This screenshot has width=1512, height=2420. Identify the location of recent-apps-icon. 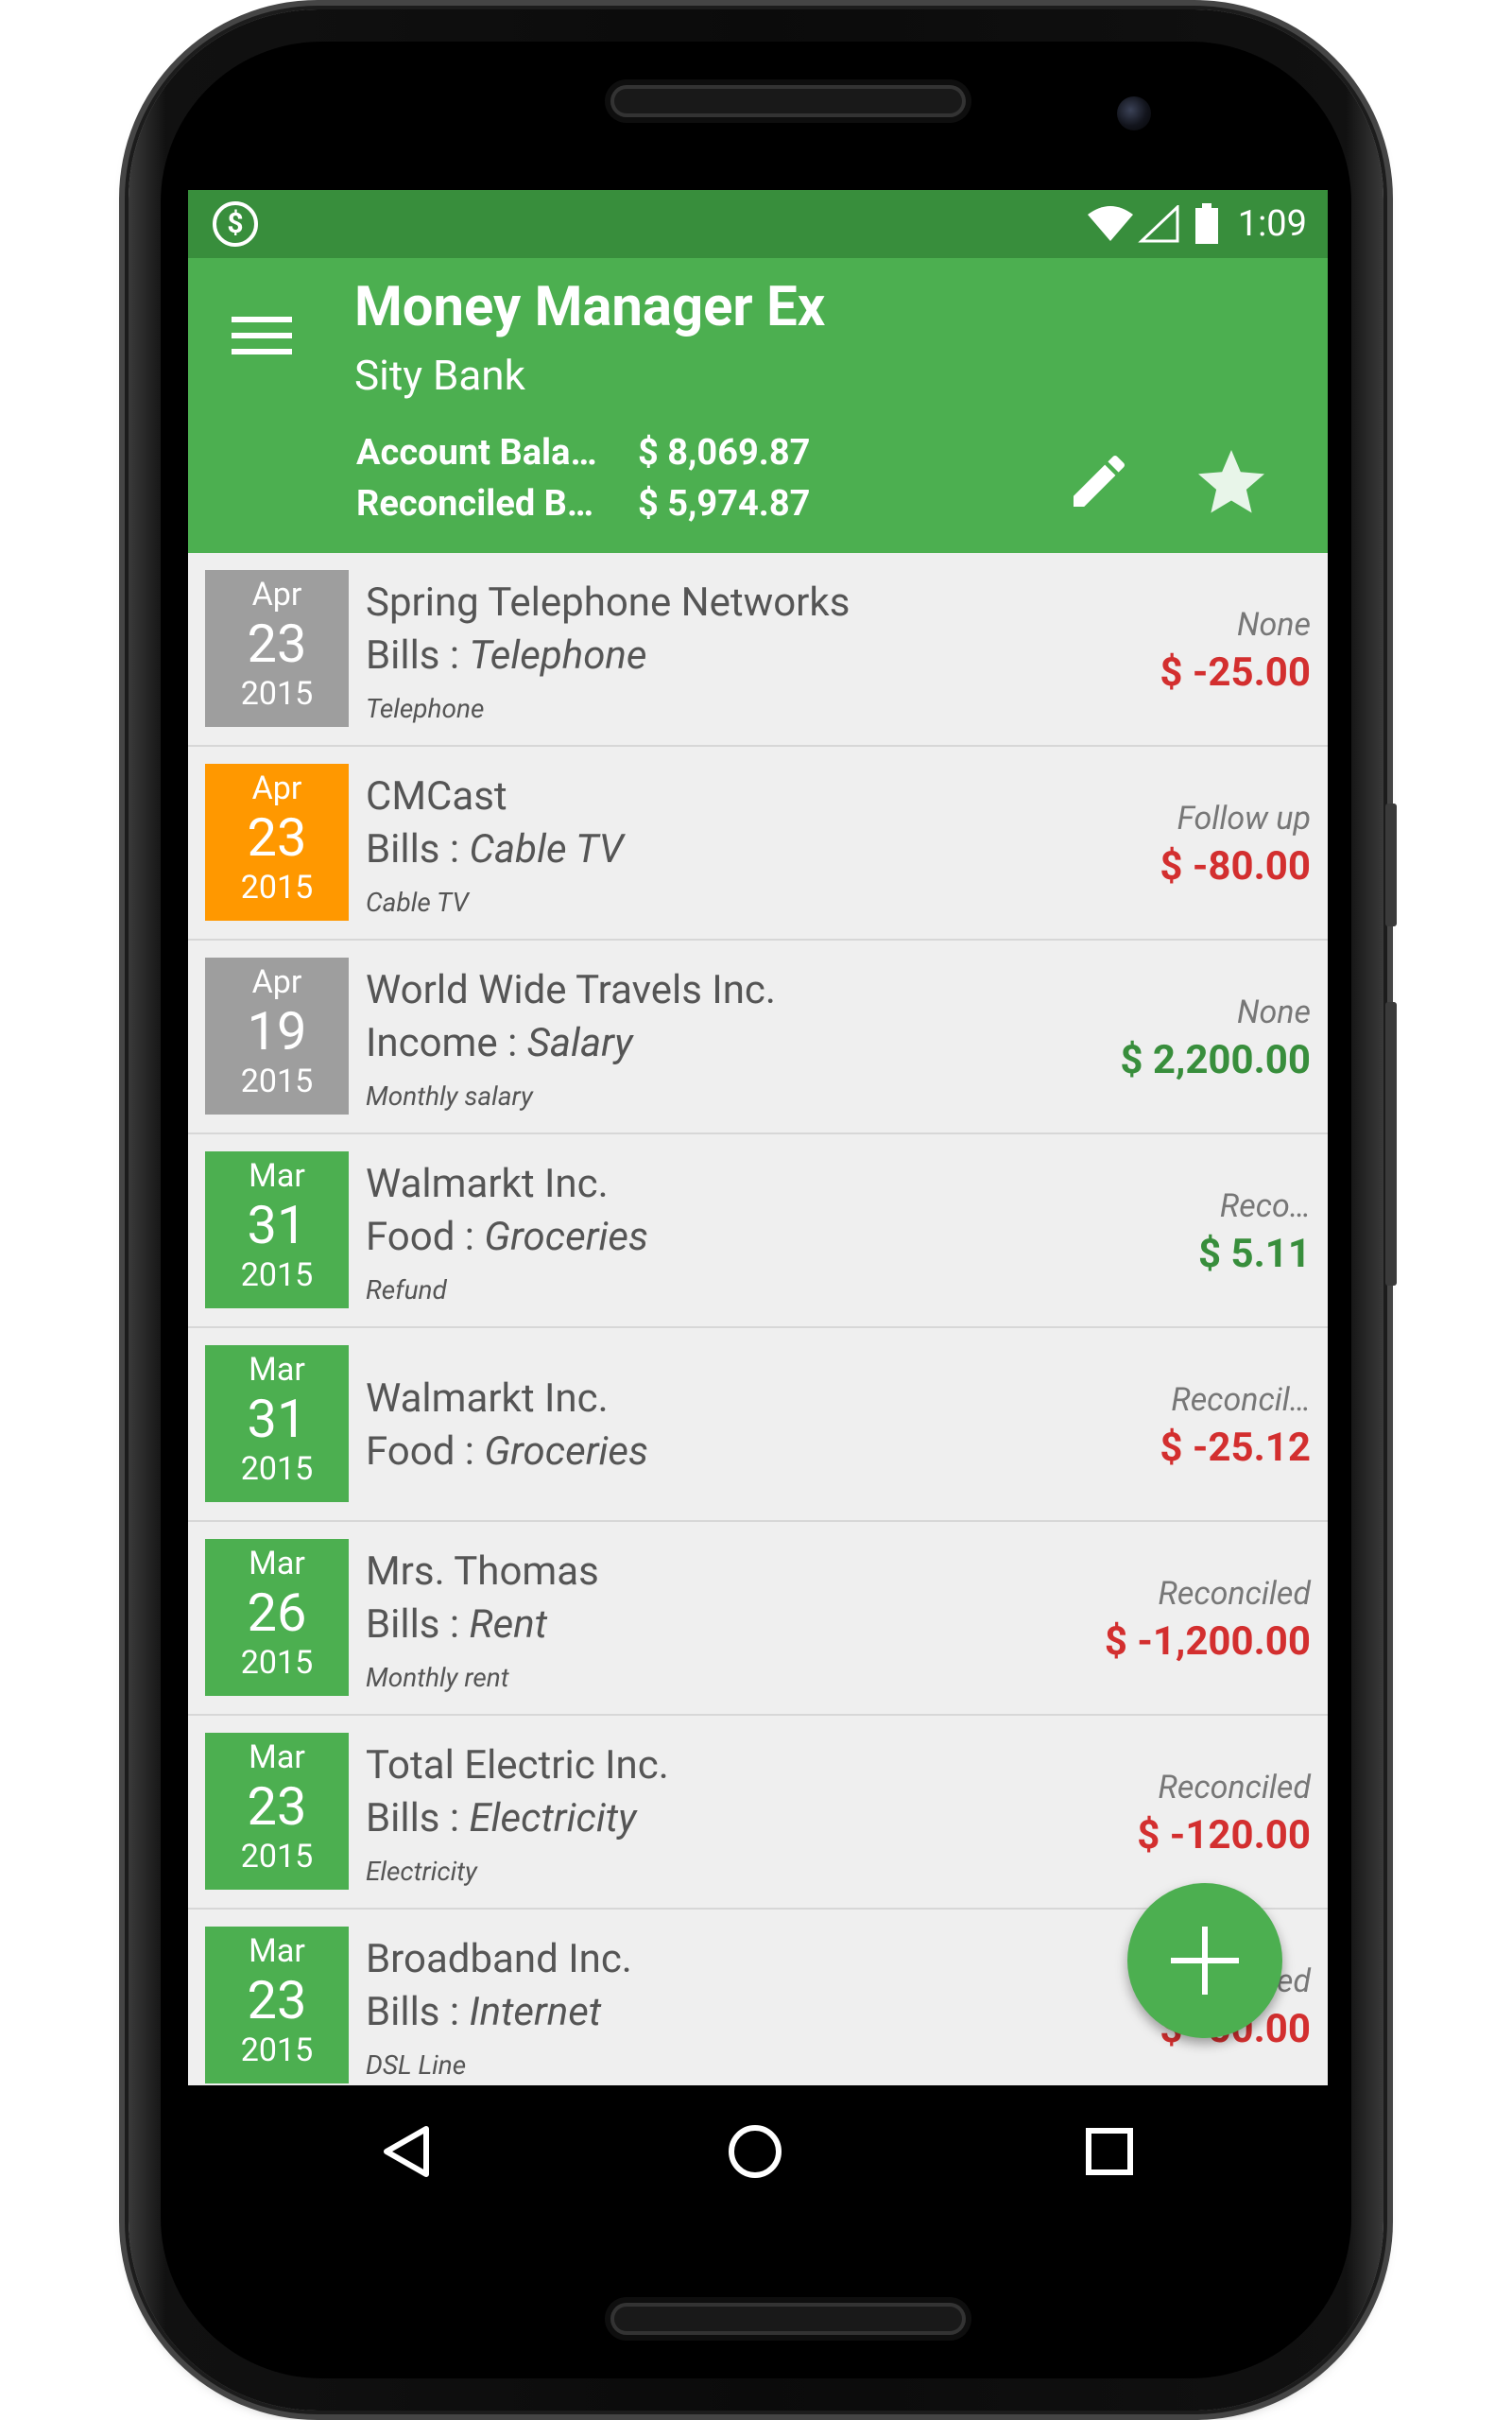
(1109, 2152).